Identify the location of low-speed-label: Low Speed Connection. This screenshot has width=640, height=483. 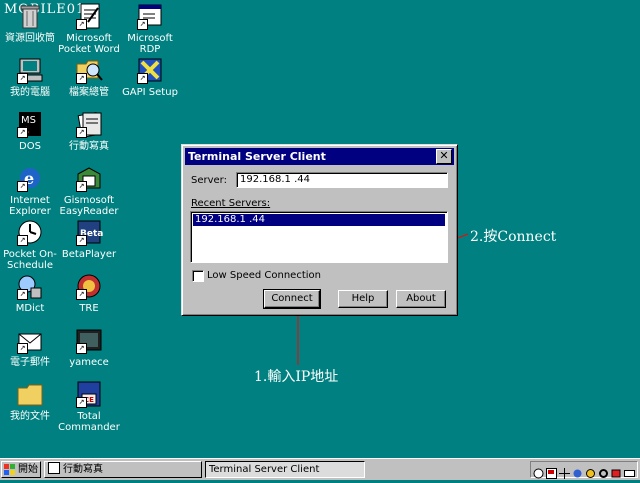
(264, 275).